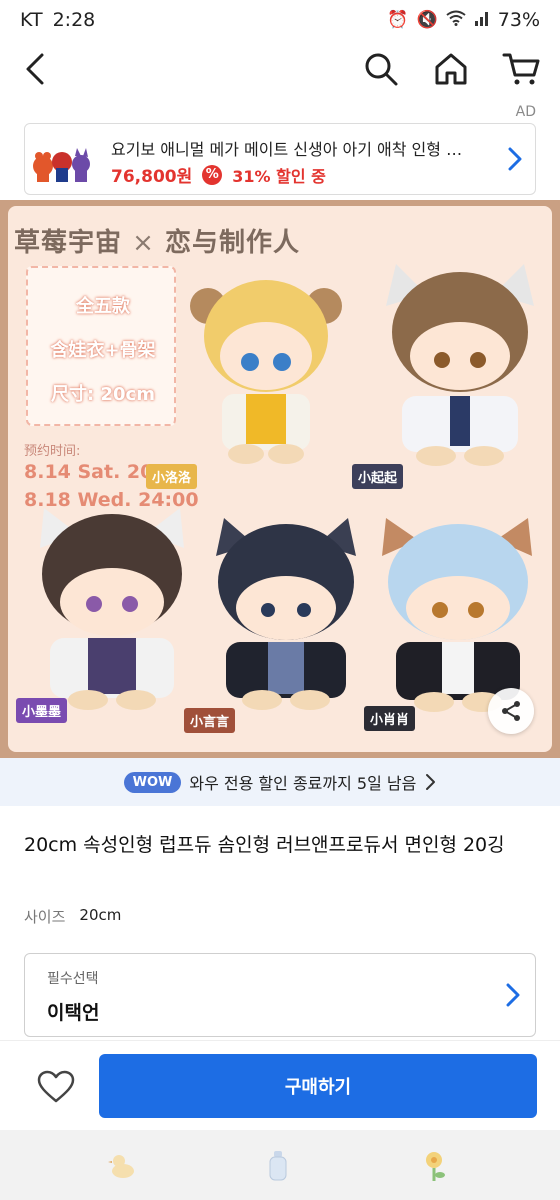 The width and height of the screenshot is (560, 1200). What do you see at coordinates (152, 177) in the screenshot?
I see `ad-price: 76,800원` at bounding box center [152, 177].